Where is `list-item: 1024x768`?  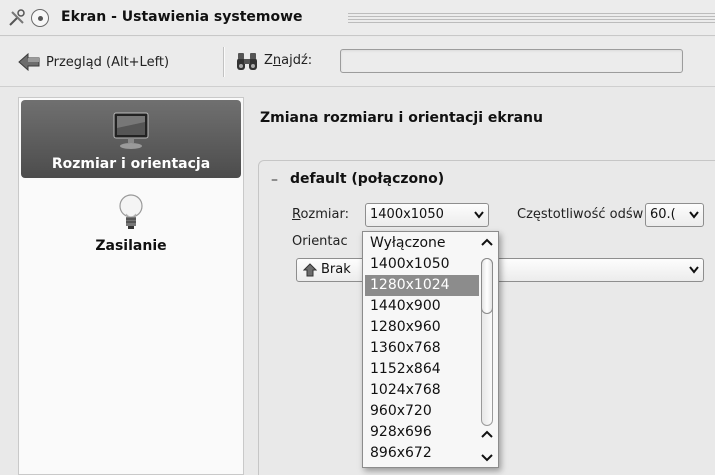 list-item: 1024x768 is located at coordinates (422, 390).